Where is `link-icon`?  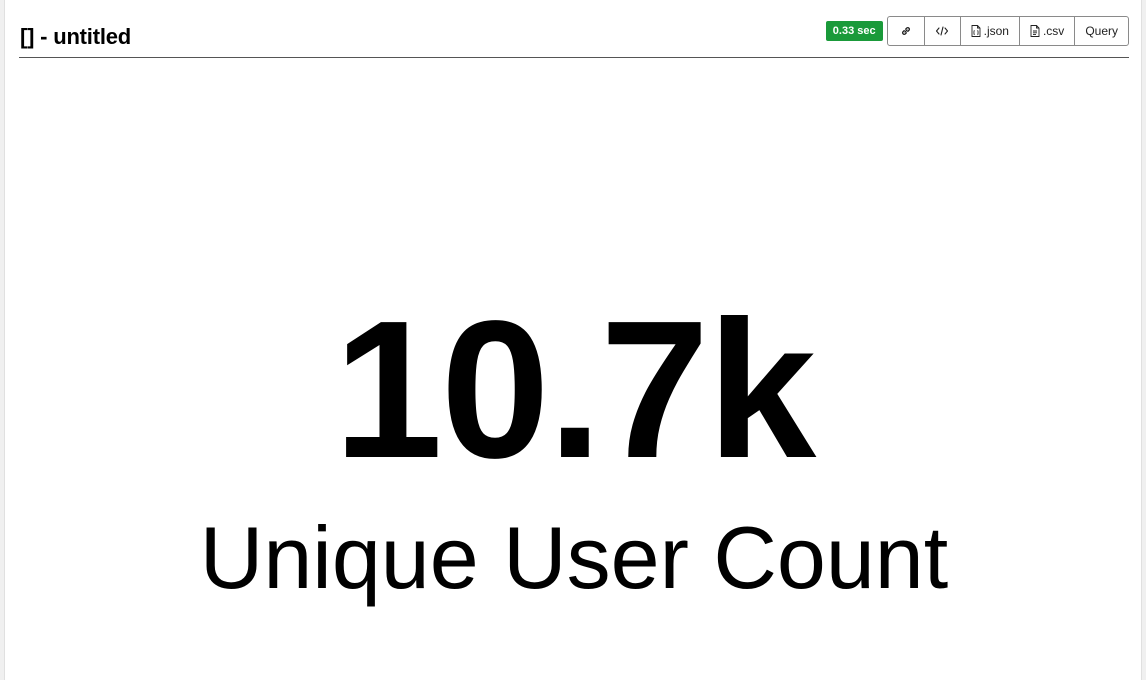 link-icon is located at coordinates (906, 31).